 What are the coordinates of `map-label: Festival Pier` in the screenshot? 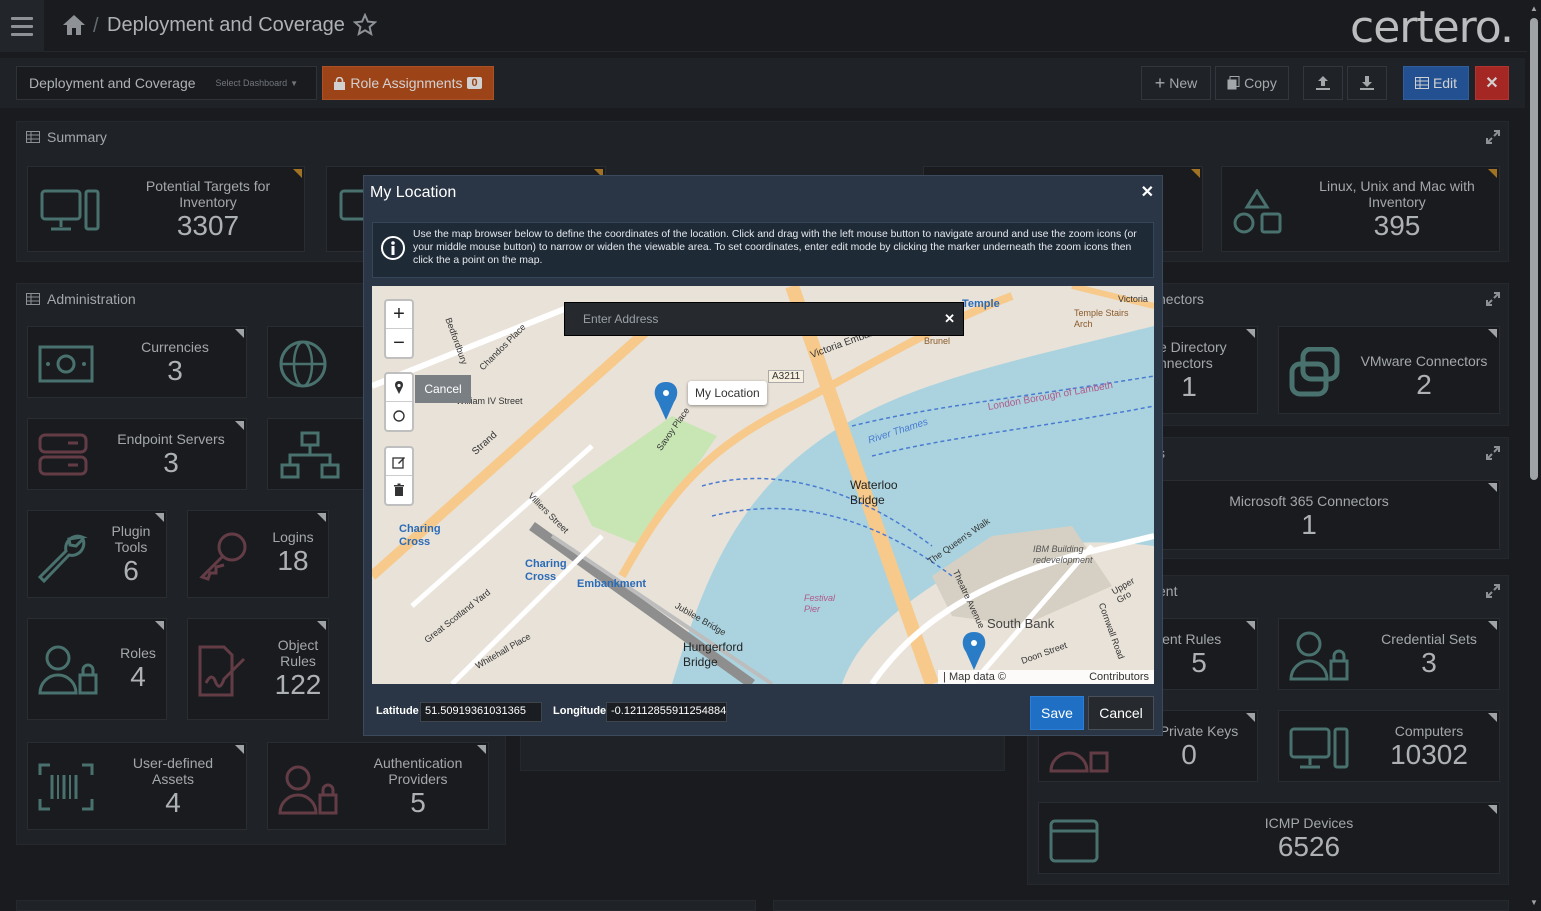 It's located at (820, 603).